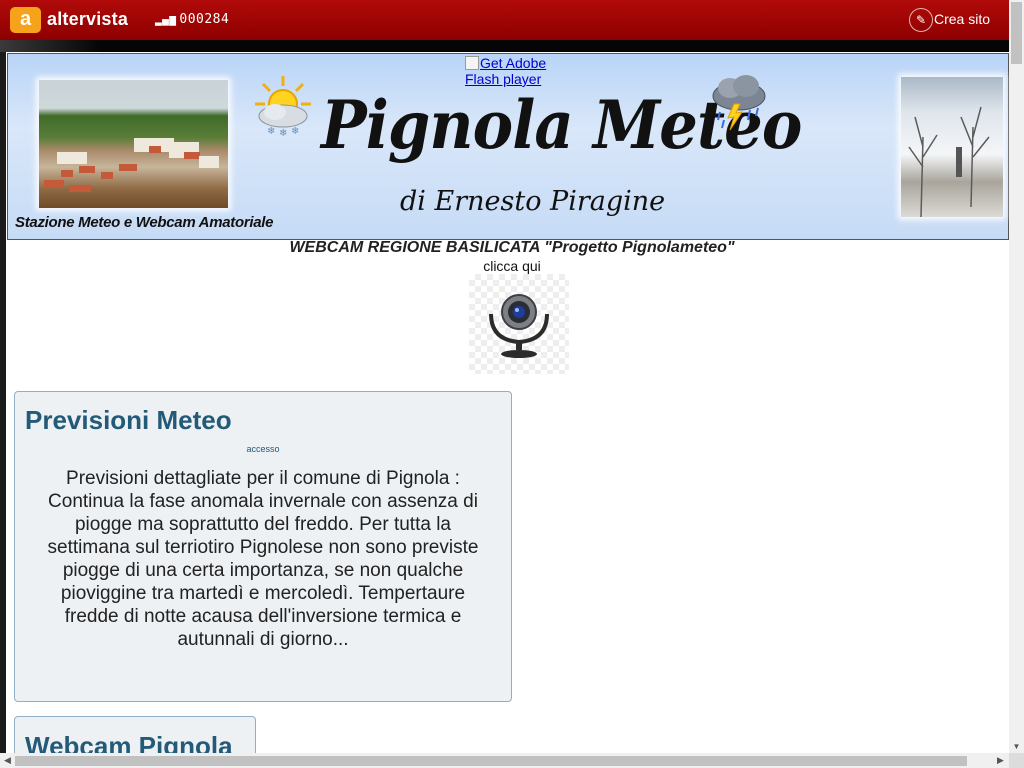 The height and width of the screenshot is (768, 1024). I want to click on scroll-down-arrow-icon: ▼, so click(1016, 746).